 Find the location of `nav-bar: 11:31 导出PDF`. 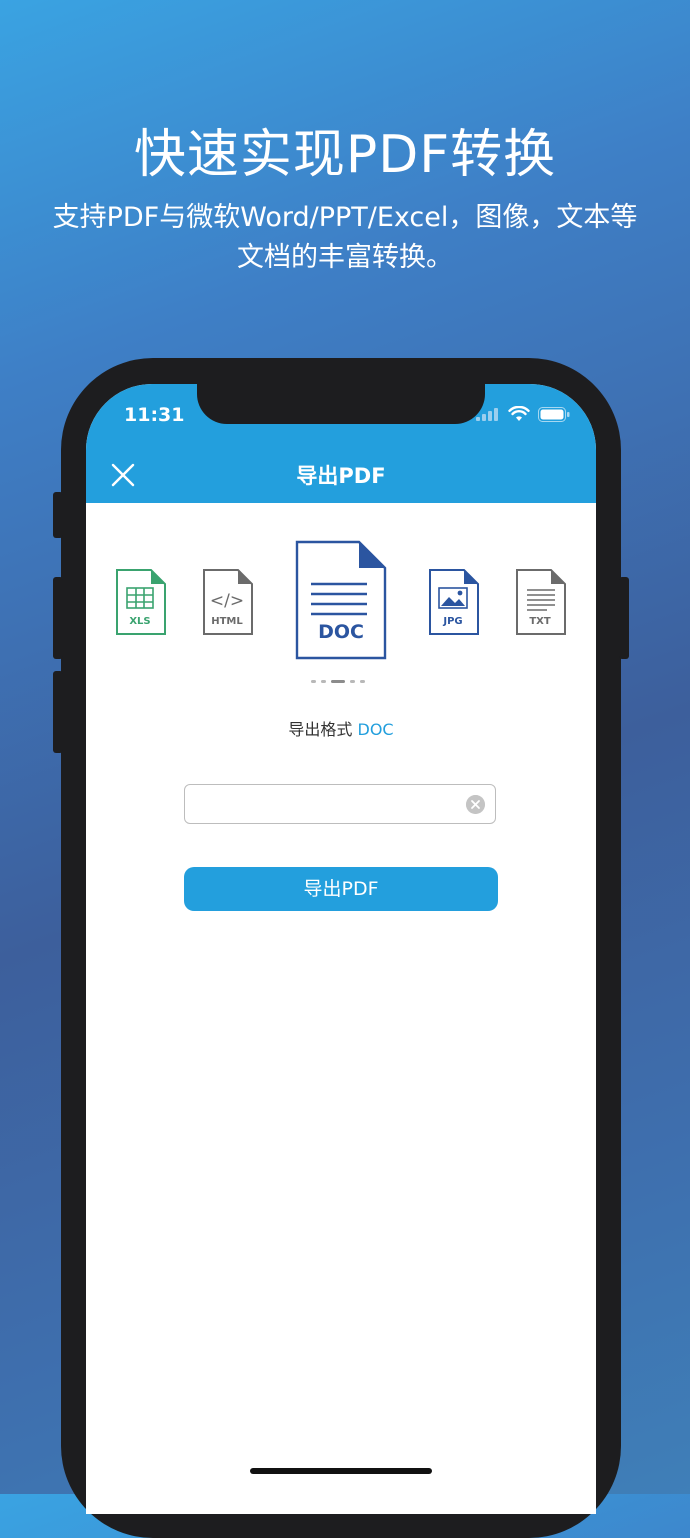

nav-bar: 11:31 导出PDF is located at coordinates (341, 443).